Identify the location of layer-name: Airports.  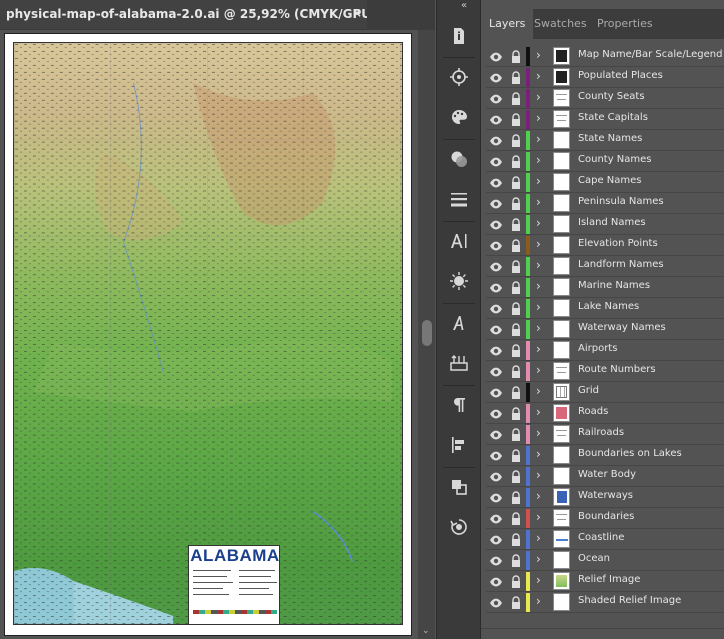
(597, 348).